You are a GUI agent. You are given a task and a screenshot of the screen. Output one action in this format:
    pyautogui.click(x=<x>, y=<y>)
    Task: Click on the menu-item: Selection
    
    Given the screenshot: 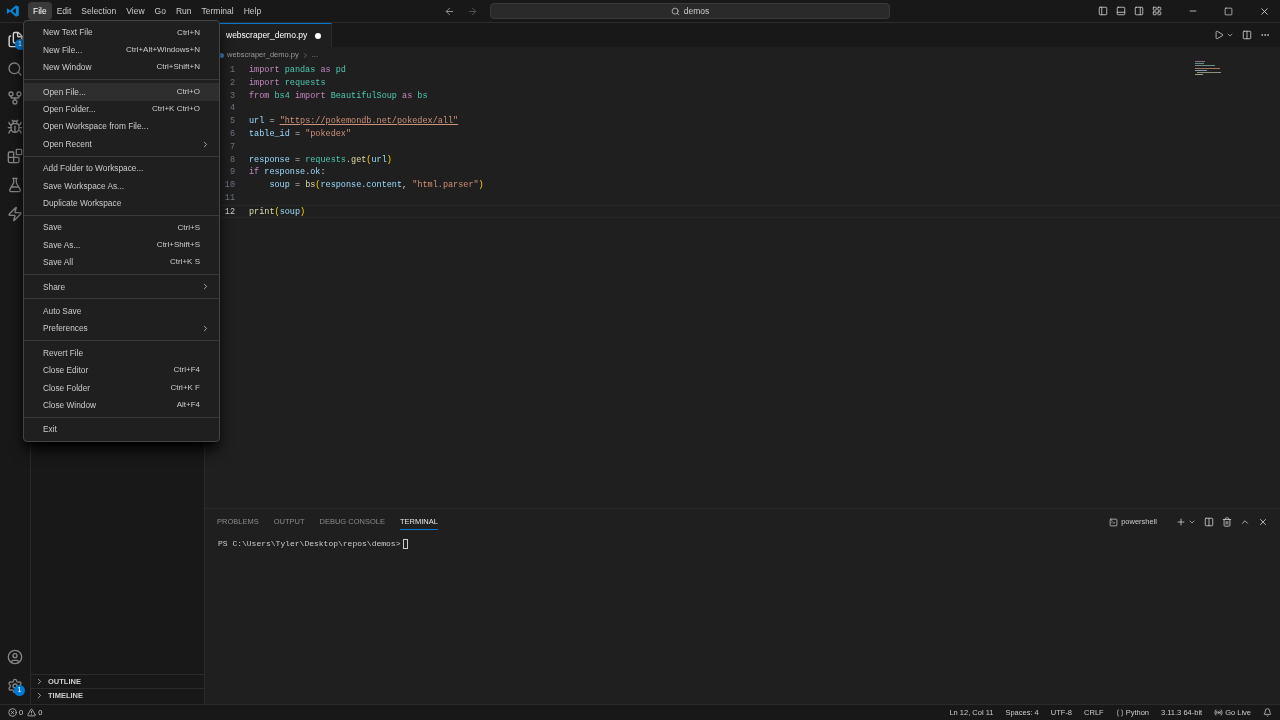 What is the action you would take?
    pyautogui.click(x=99, y=11)
    